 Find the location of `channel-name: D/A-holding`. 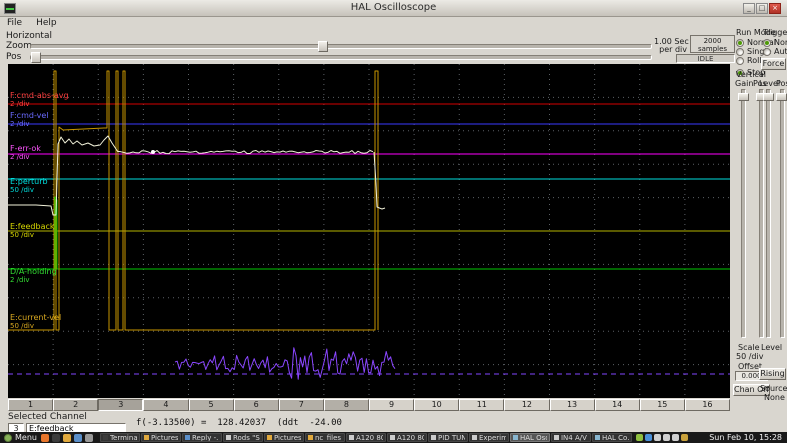

channel-name: D/A-holding is located at coordinates (33, 271).